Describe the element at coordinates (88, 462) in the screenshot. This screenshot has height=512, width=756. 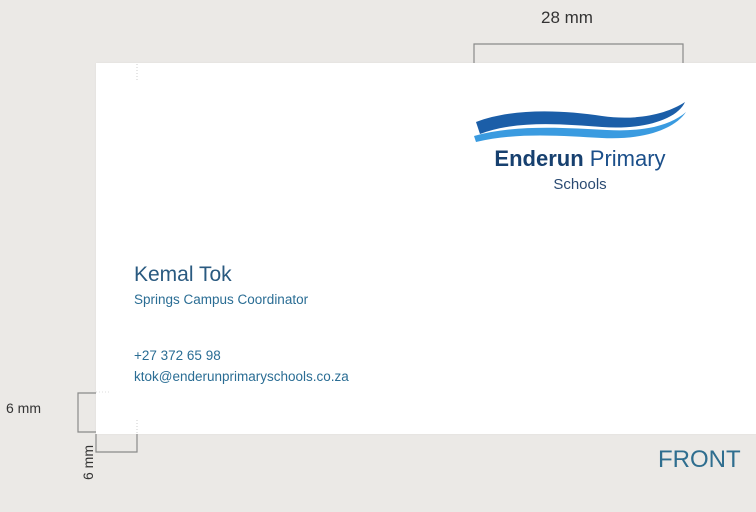
I see `bottom-dimension-label: 6 mm` at that location.